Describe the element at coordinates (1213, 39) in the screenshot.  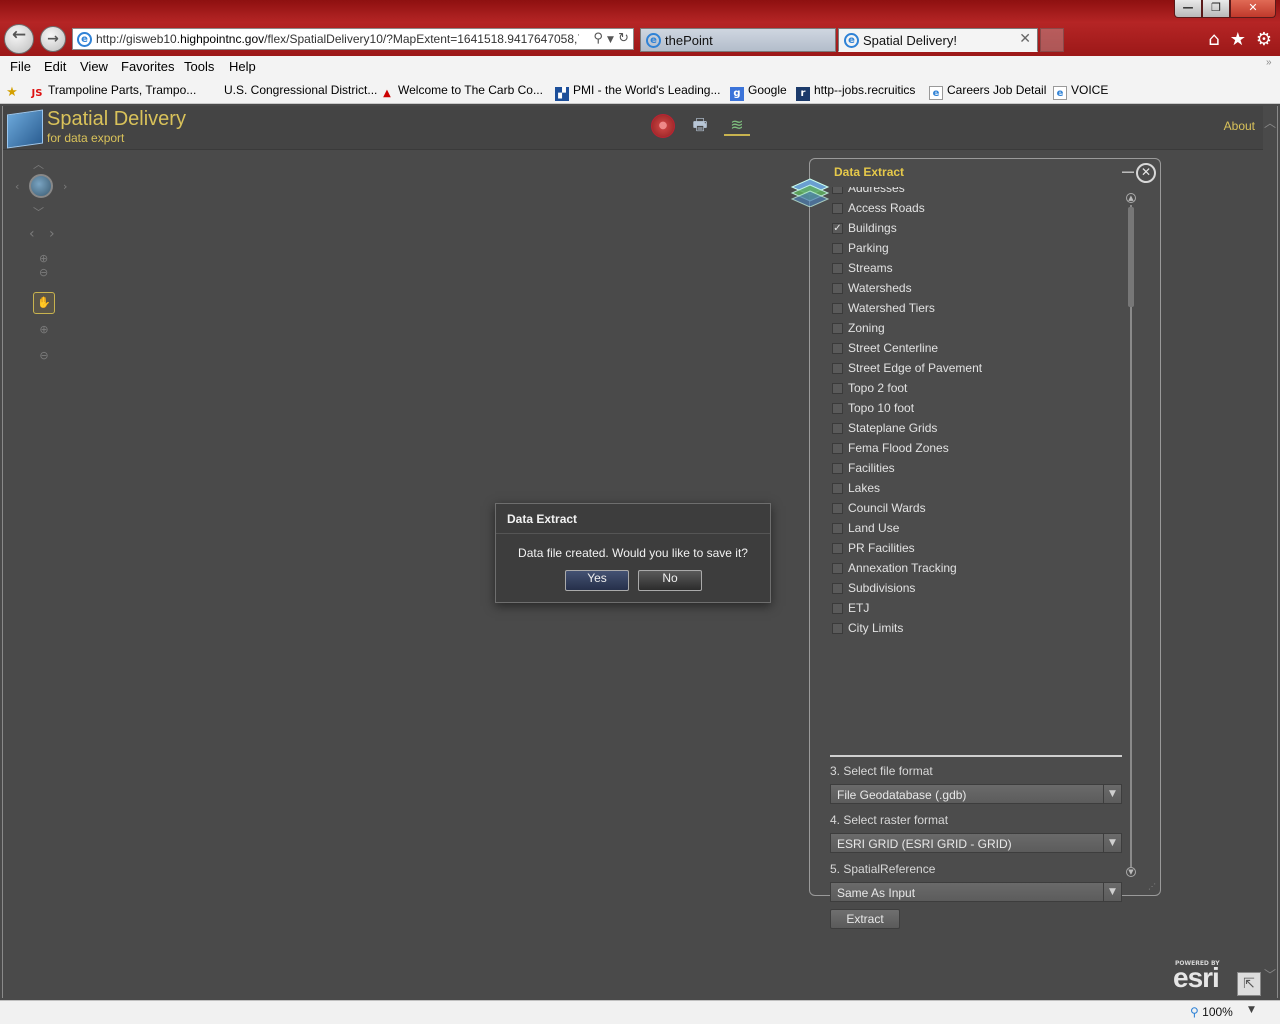
I see `home-icon: ⌂` at that location.